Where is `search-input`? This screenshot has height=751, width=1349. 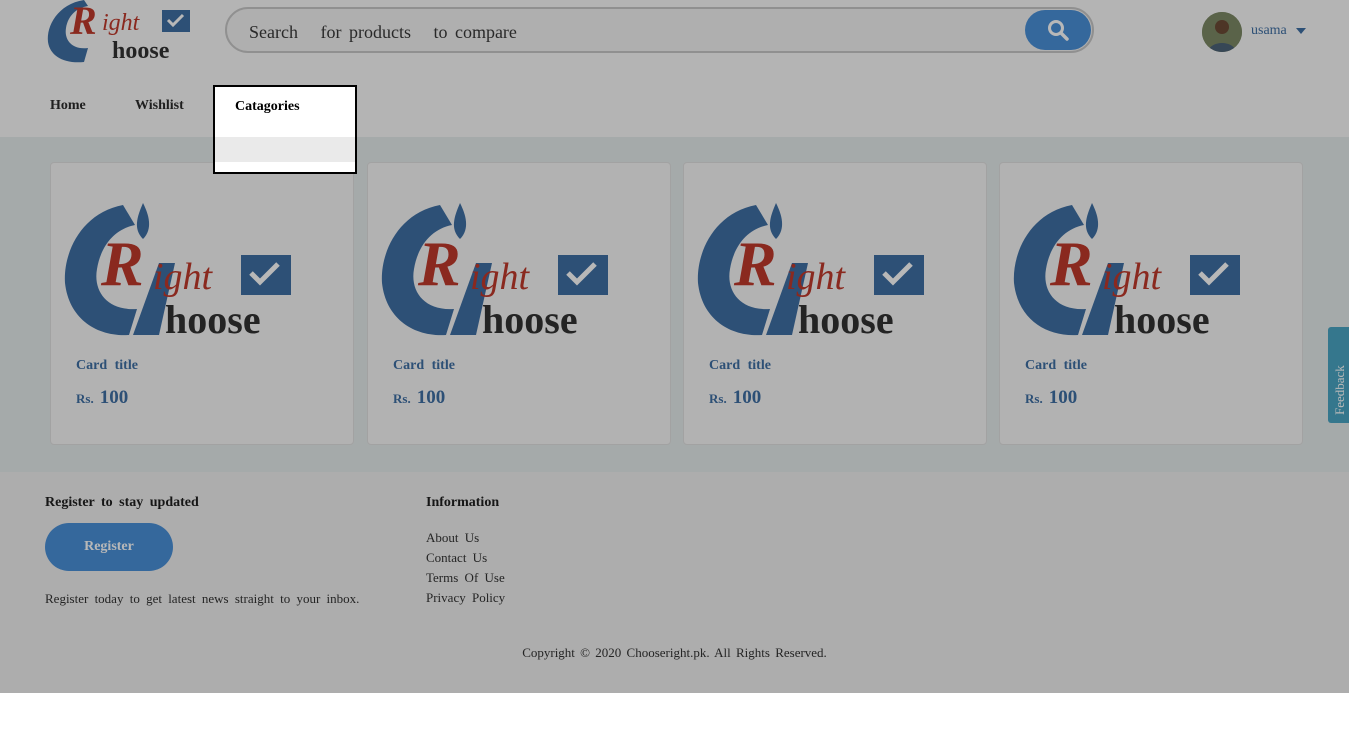 search-input is located at coordinates (629, 32).